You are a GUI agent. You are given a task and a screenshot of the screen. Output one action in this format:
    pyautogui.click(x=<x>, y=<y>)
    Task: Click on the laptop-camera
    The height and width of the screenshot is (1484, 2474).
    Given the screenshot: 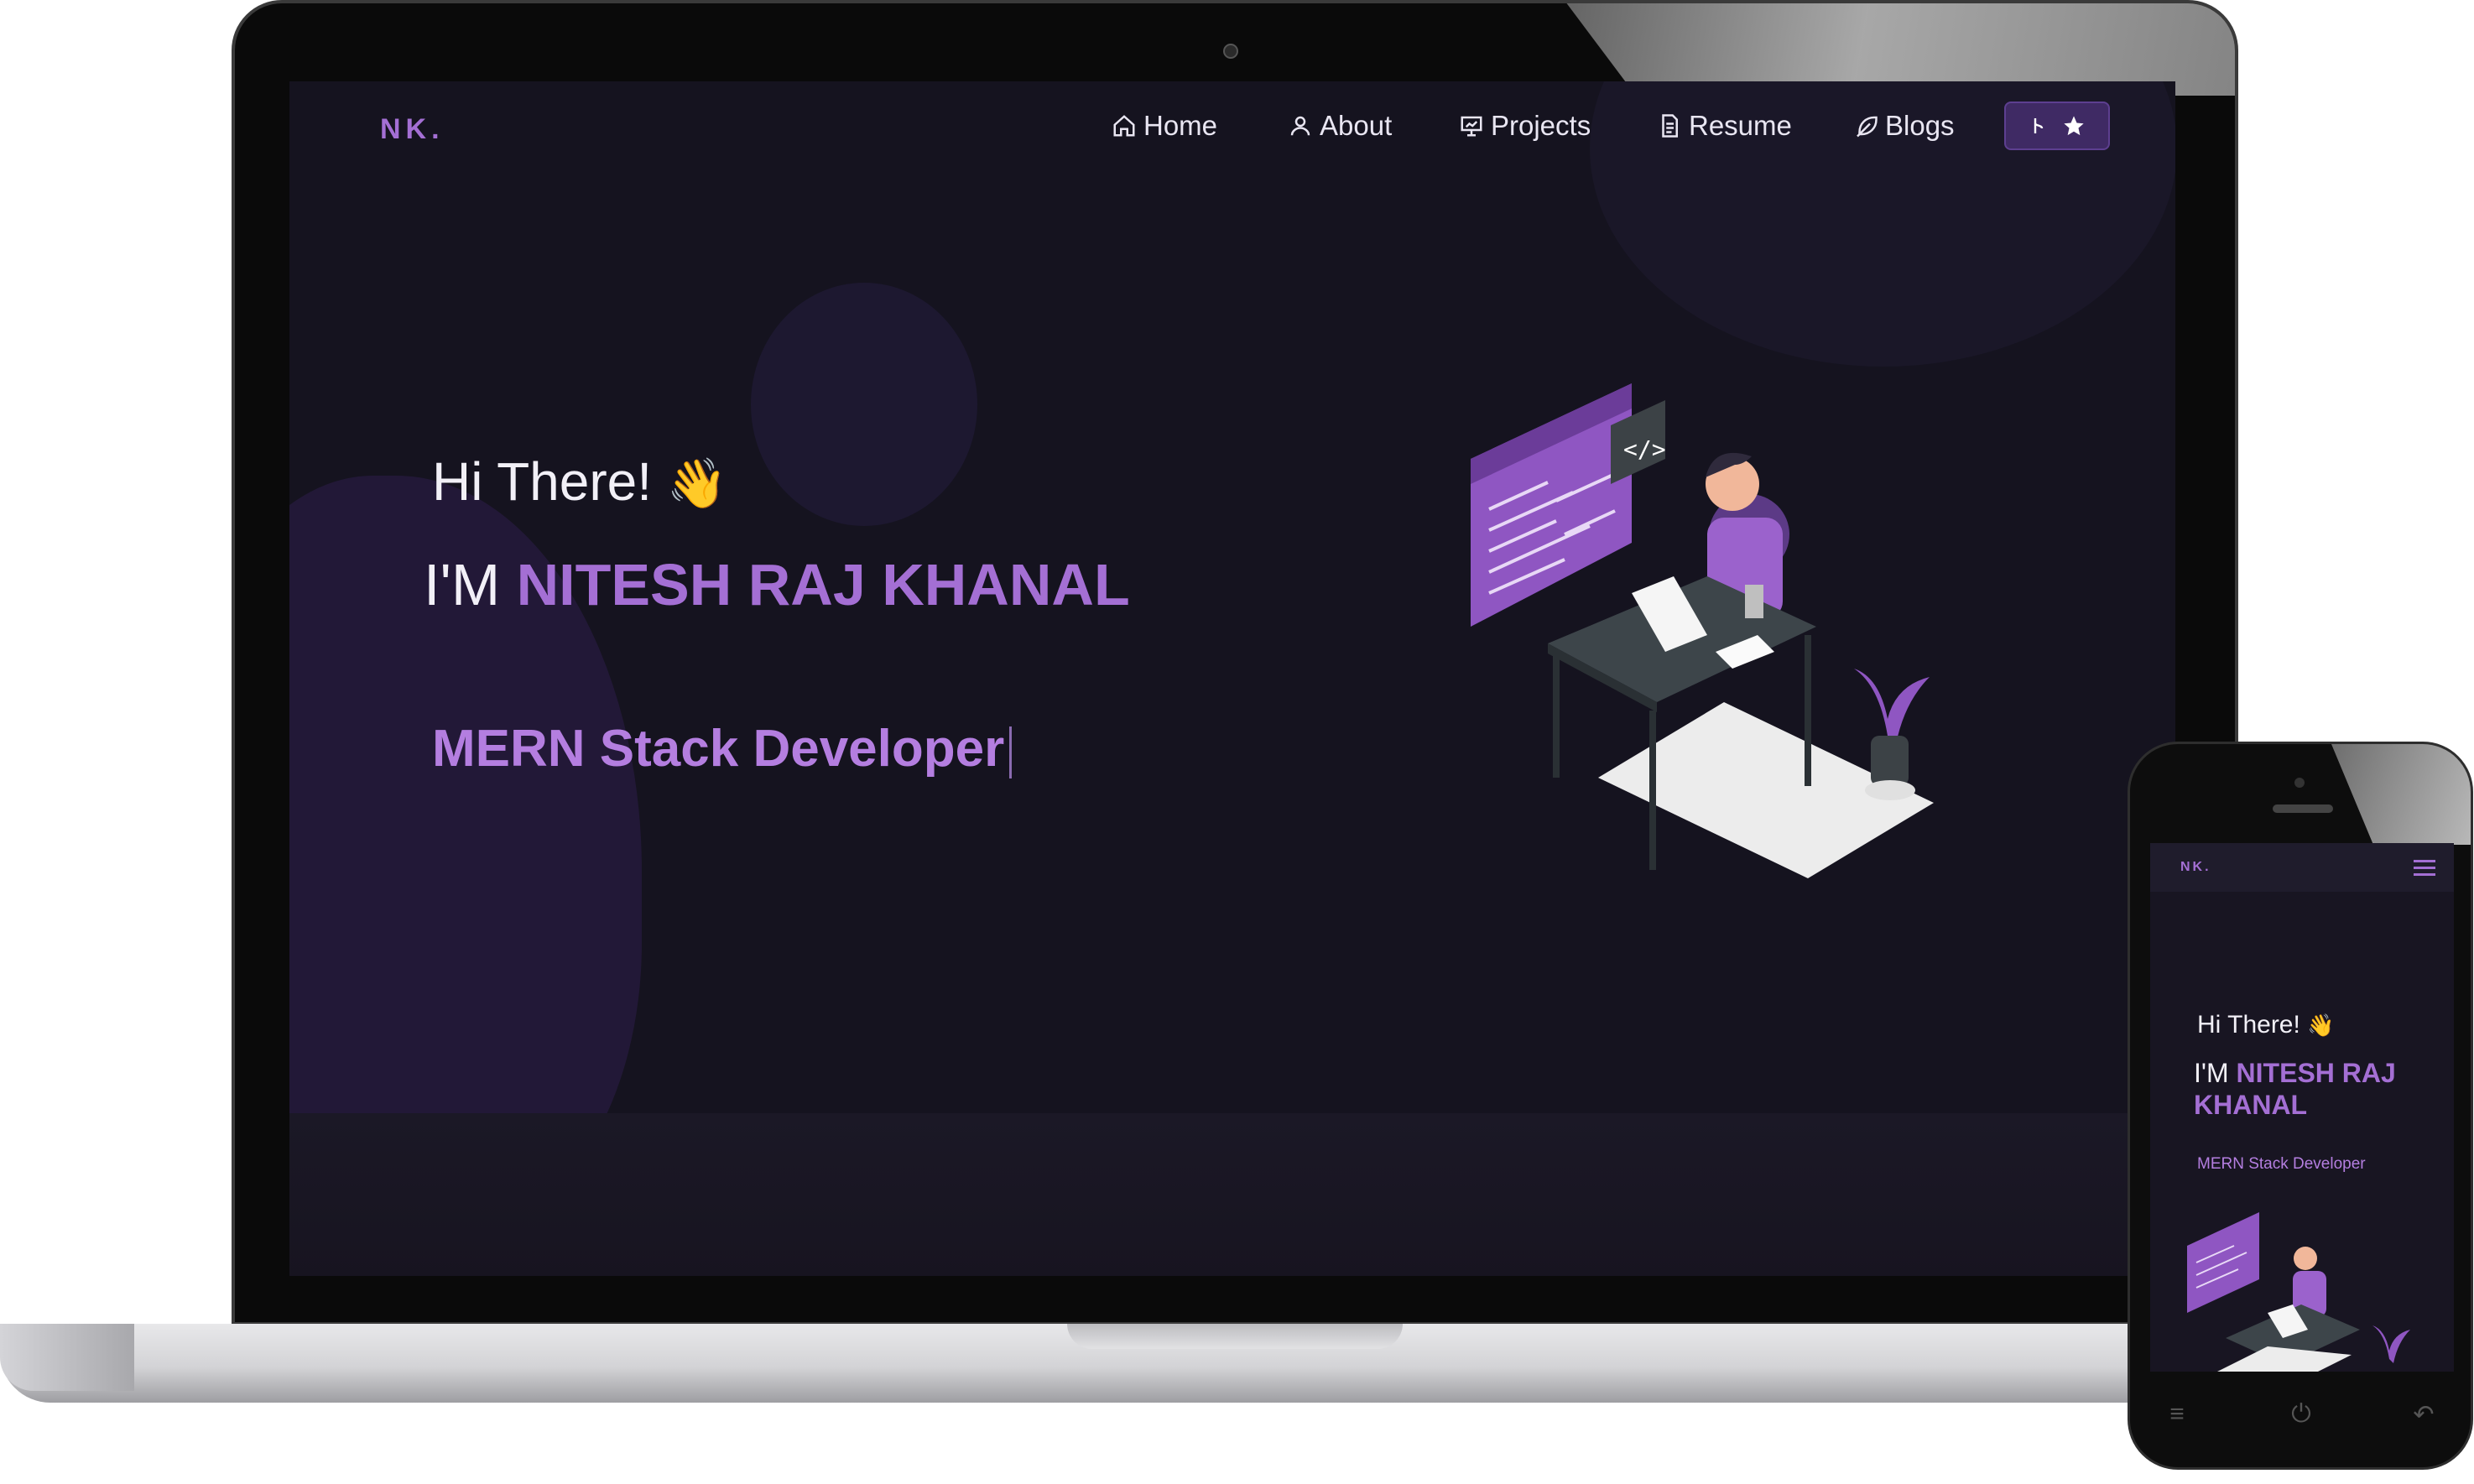 What is the action you would take?
    pyautogui.click(x=1231, y=51)
    